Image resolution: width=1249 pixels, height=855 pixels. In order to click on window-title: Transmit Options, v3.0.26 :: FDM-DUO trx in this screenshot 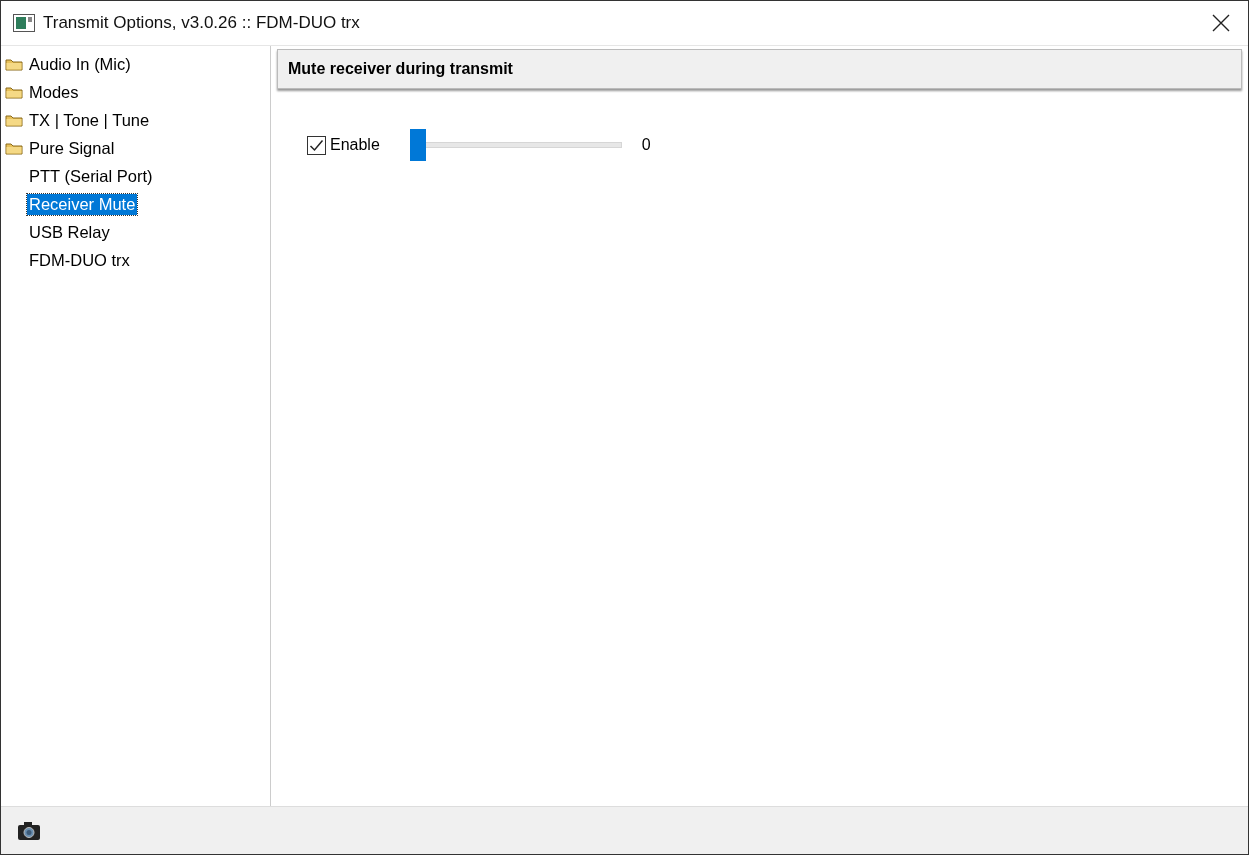, I will do `click(201, 23)`.